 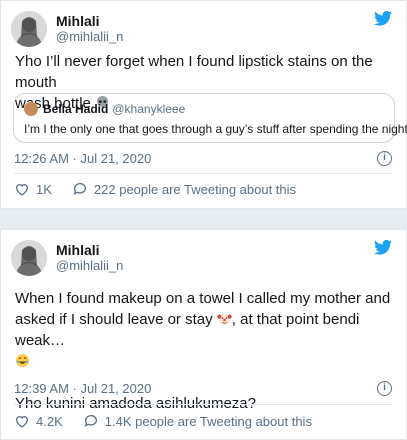 I want to click on quote-avatar, so click(x=31, y=109).